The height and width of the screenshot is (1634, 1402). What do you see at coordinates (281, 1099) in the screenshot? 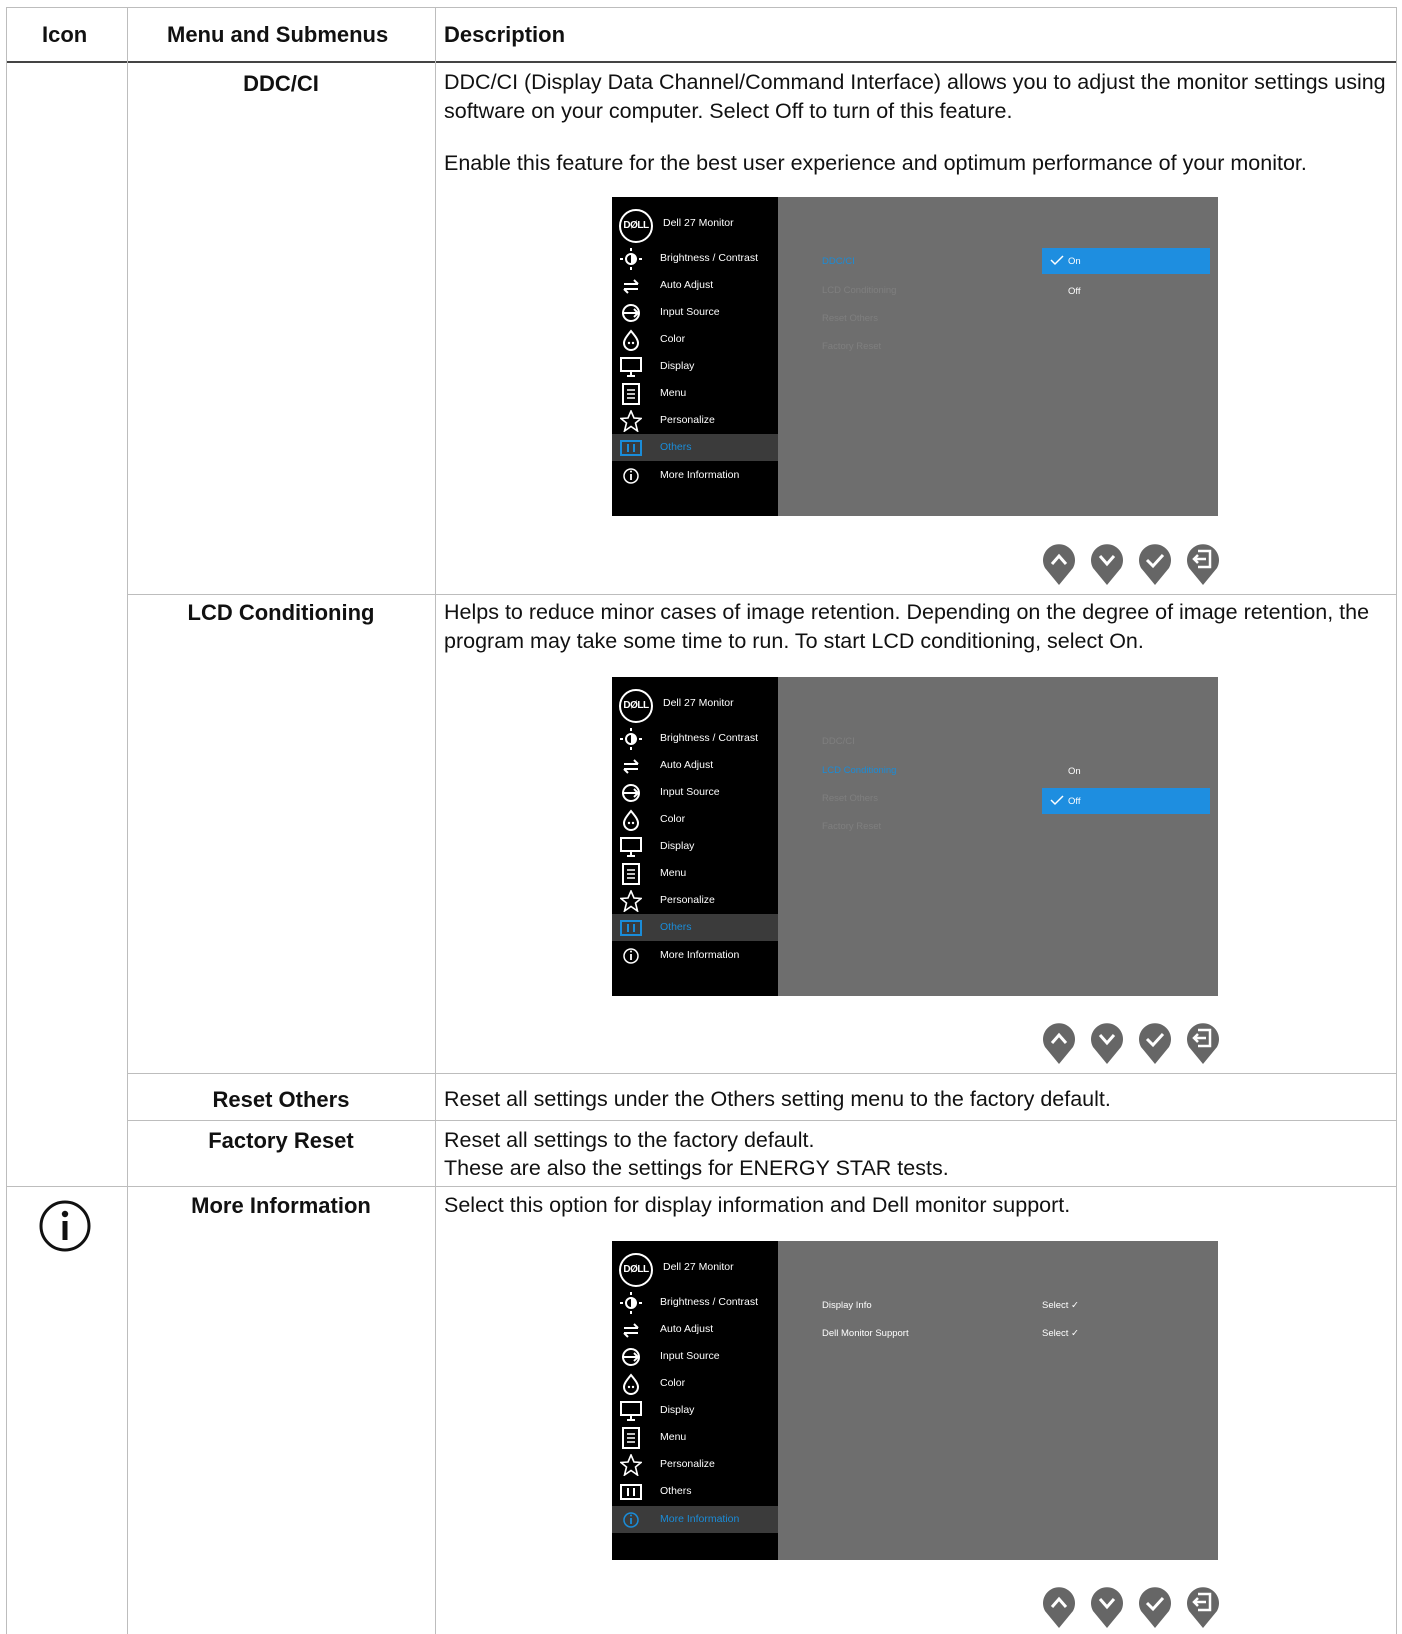
I see `menu-name-reset-others: Reset Others` at bounding box center [281, 1099].